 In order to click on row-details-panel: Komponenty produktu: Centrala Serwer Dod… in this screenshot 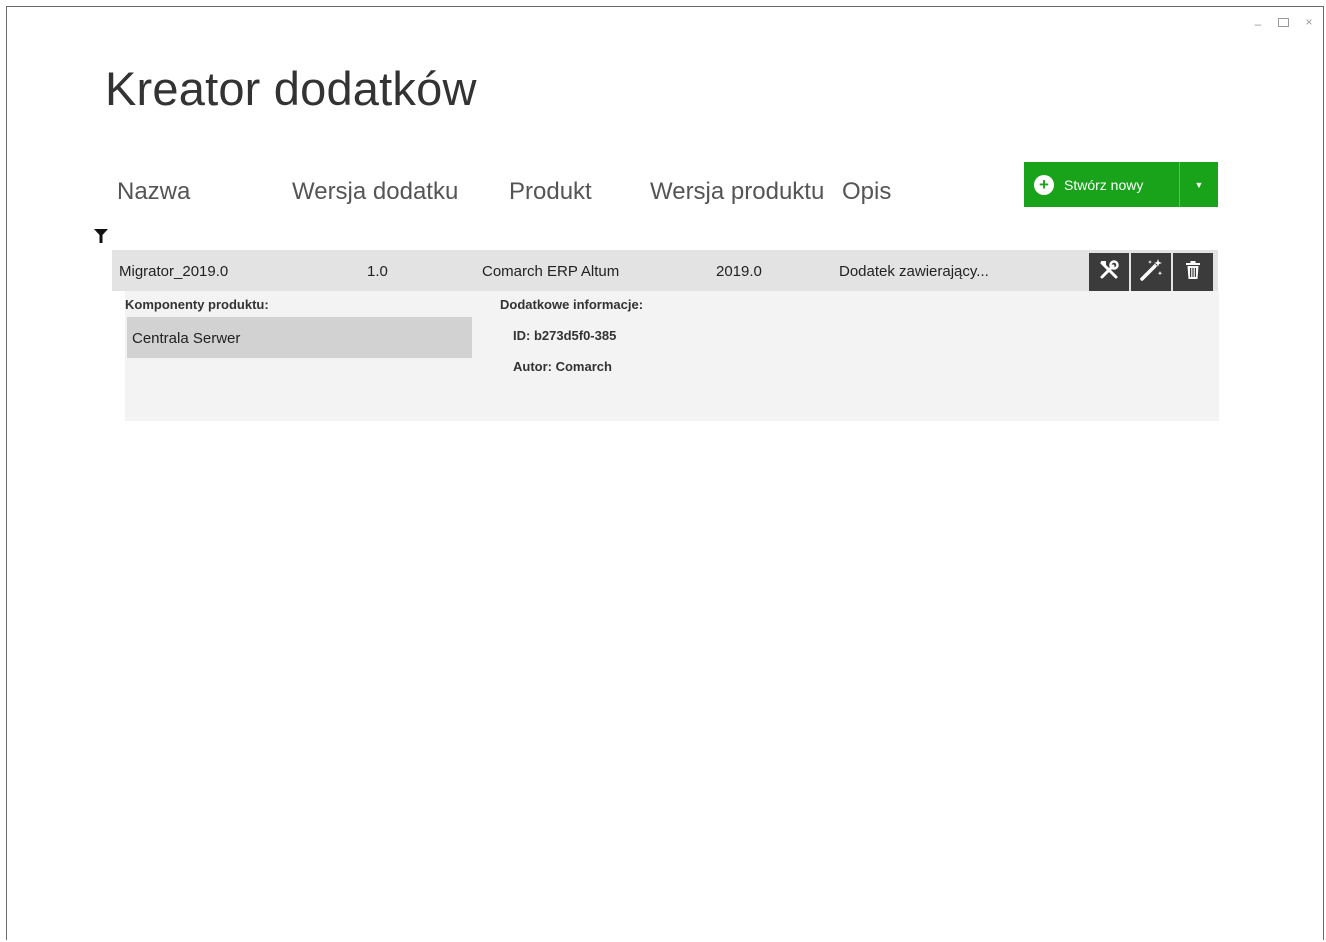, I will do `click(672, 356)`.